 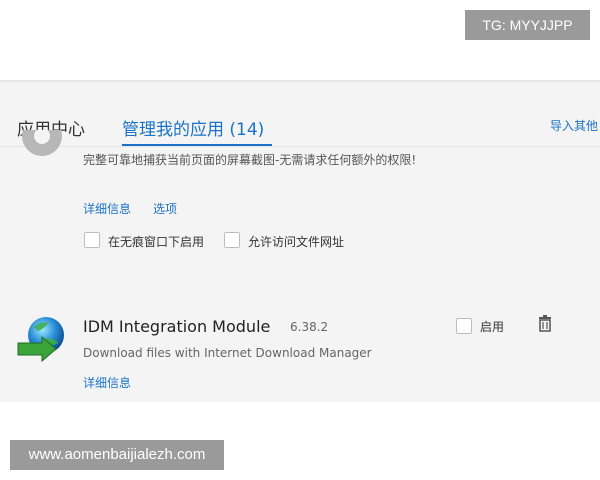 What do you see at coordinates (165, 208) in the screenshot?
I see `options-link: 选项` at bounding box center [165, 208].